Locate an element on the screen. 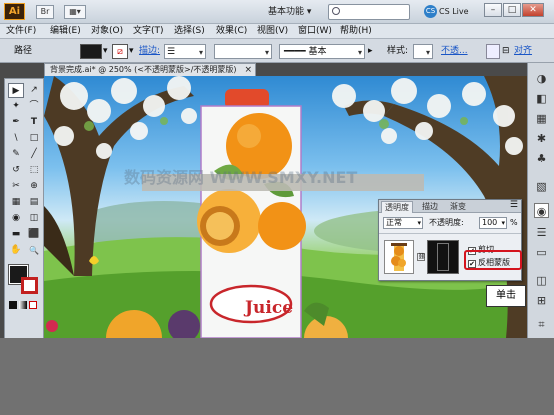  fill-dropdown-arrow: ▾ is located at coordinates (107, 51).